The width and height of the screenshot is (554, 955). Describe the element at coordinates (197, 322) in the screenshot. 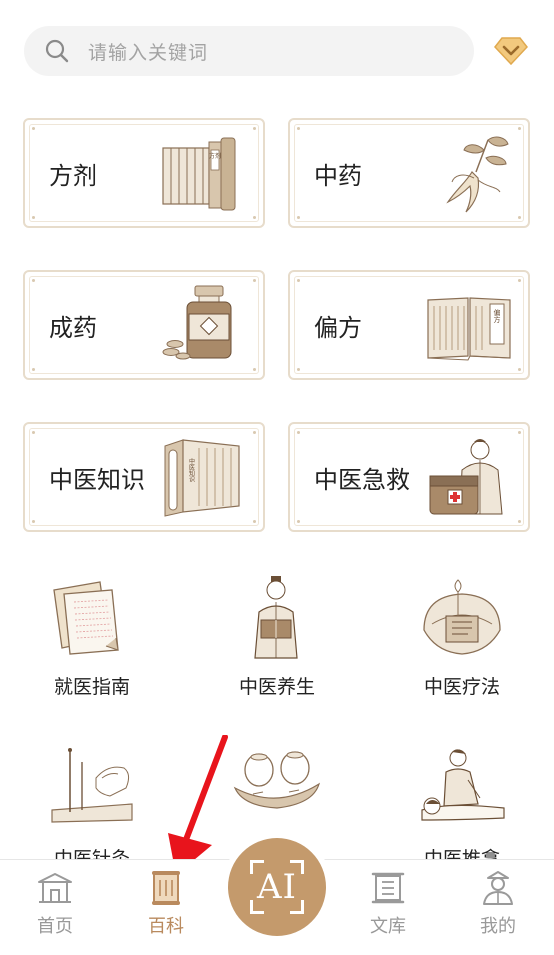

I see `medicine-bottle-icon` at that location.